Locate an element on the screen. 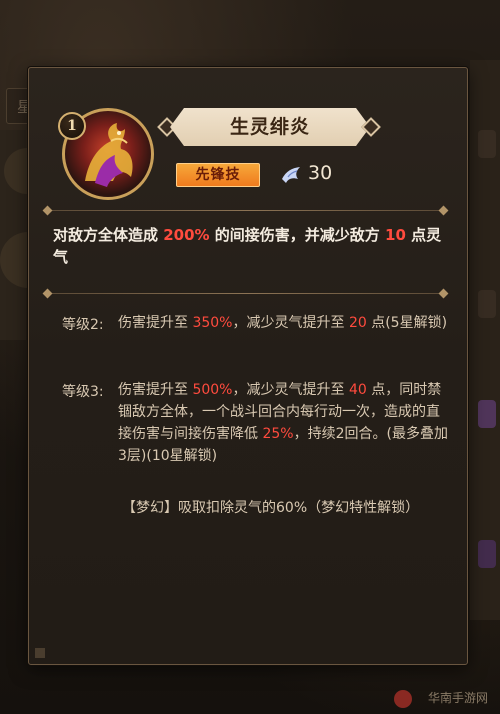  level3-label: 等级3: is located at coordinates (83, 392).